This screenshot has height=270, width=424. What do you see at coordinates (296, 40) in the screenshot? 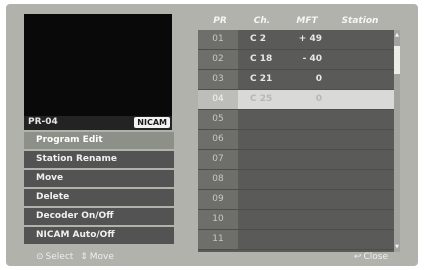
I see `table-row: 01 C 2 + 49` at bounding box center [296, 40].